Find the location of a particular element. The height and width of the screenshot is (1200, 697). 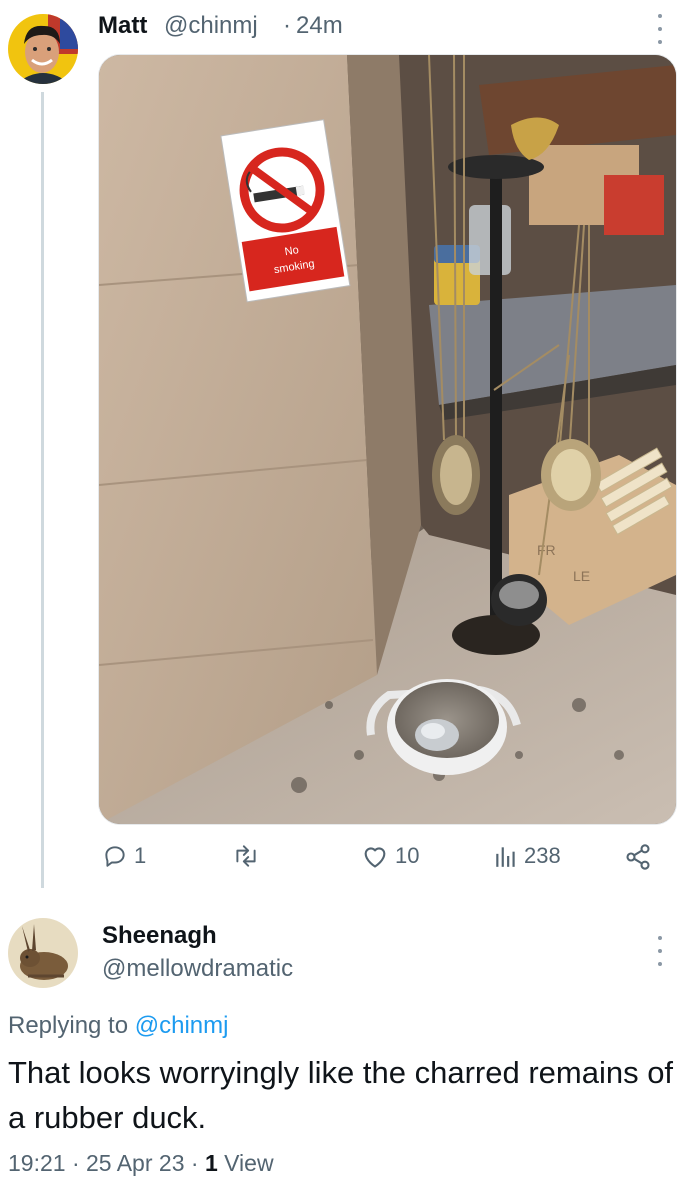

views-button: 238 is located at coordinates (527, 856).